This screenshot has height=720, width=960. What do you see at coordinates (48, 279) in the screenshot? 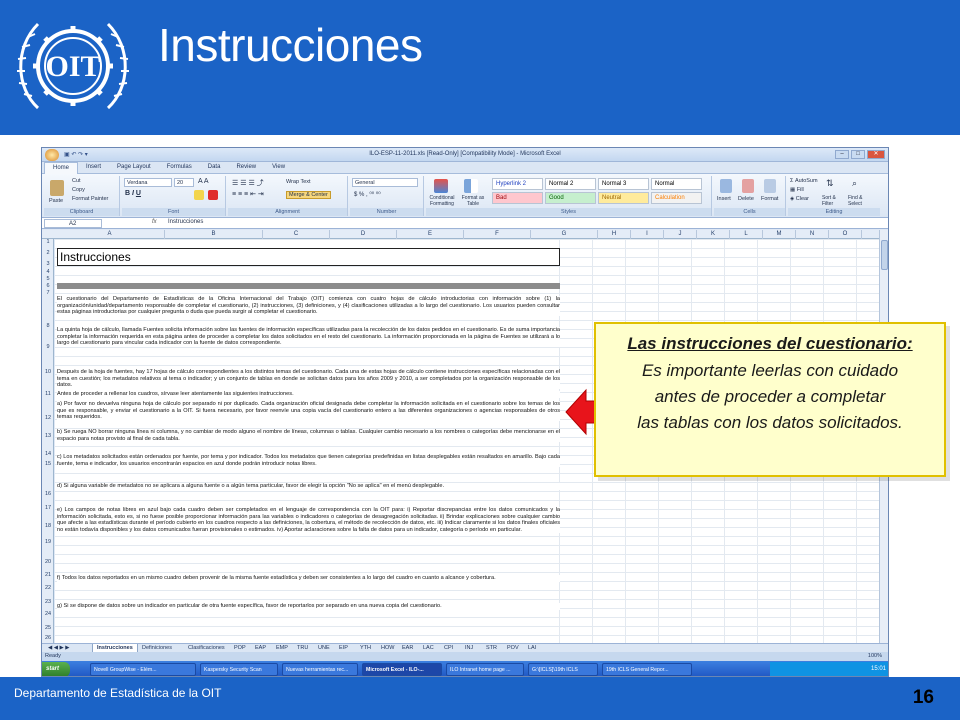
I see `row-header: 5` at bounding box center [48, 279].